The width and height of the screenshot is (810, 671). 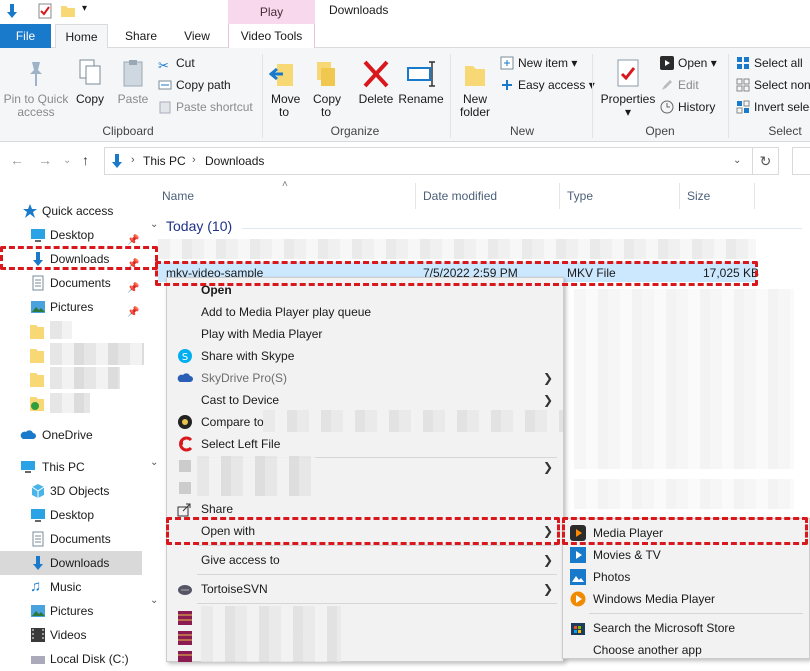 I want to click on submenu-item-media-player: Media Player, so click(x=686, y=533).